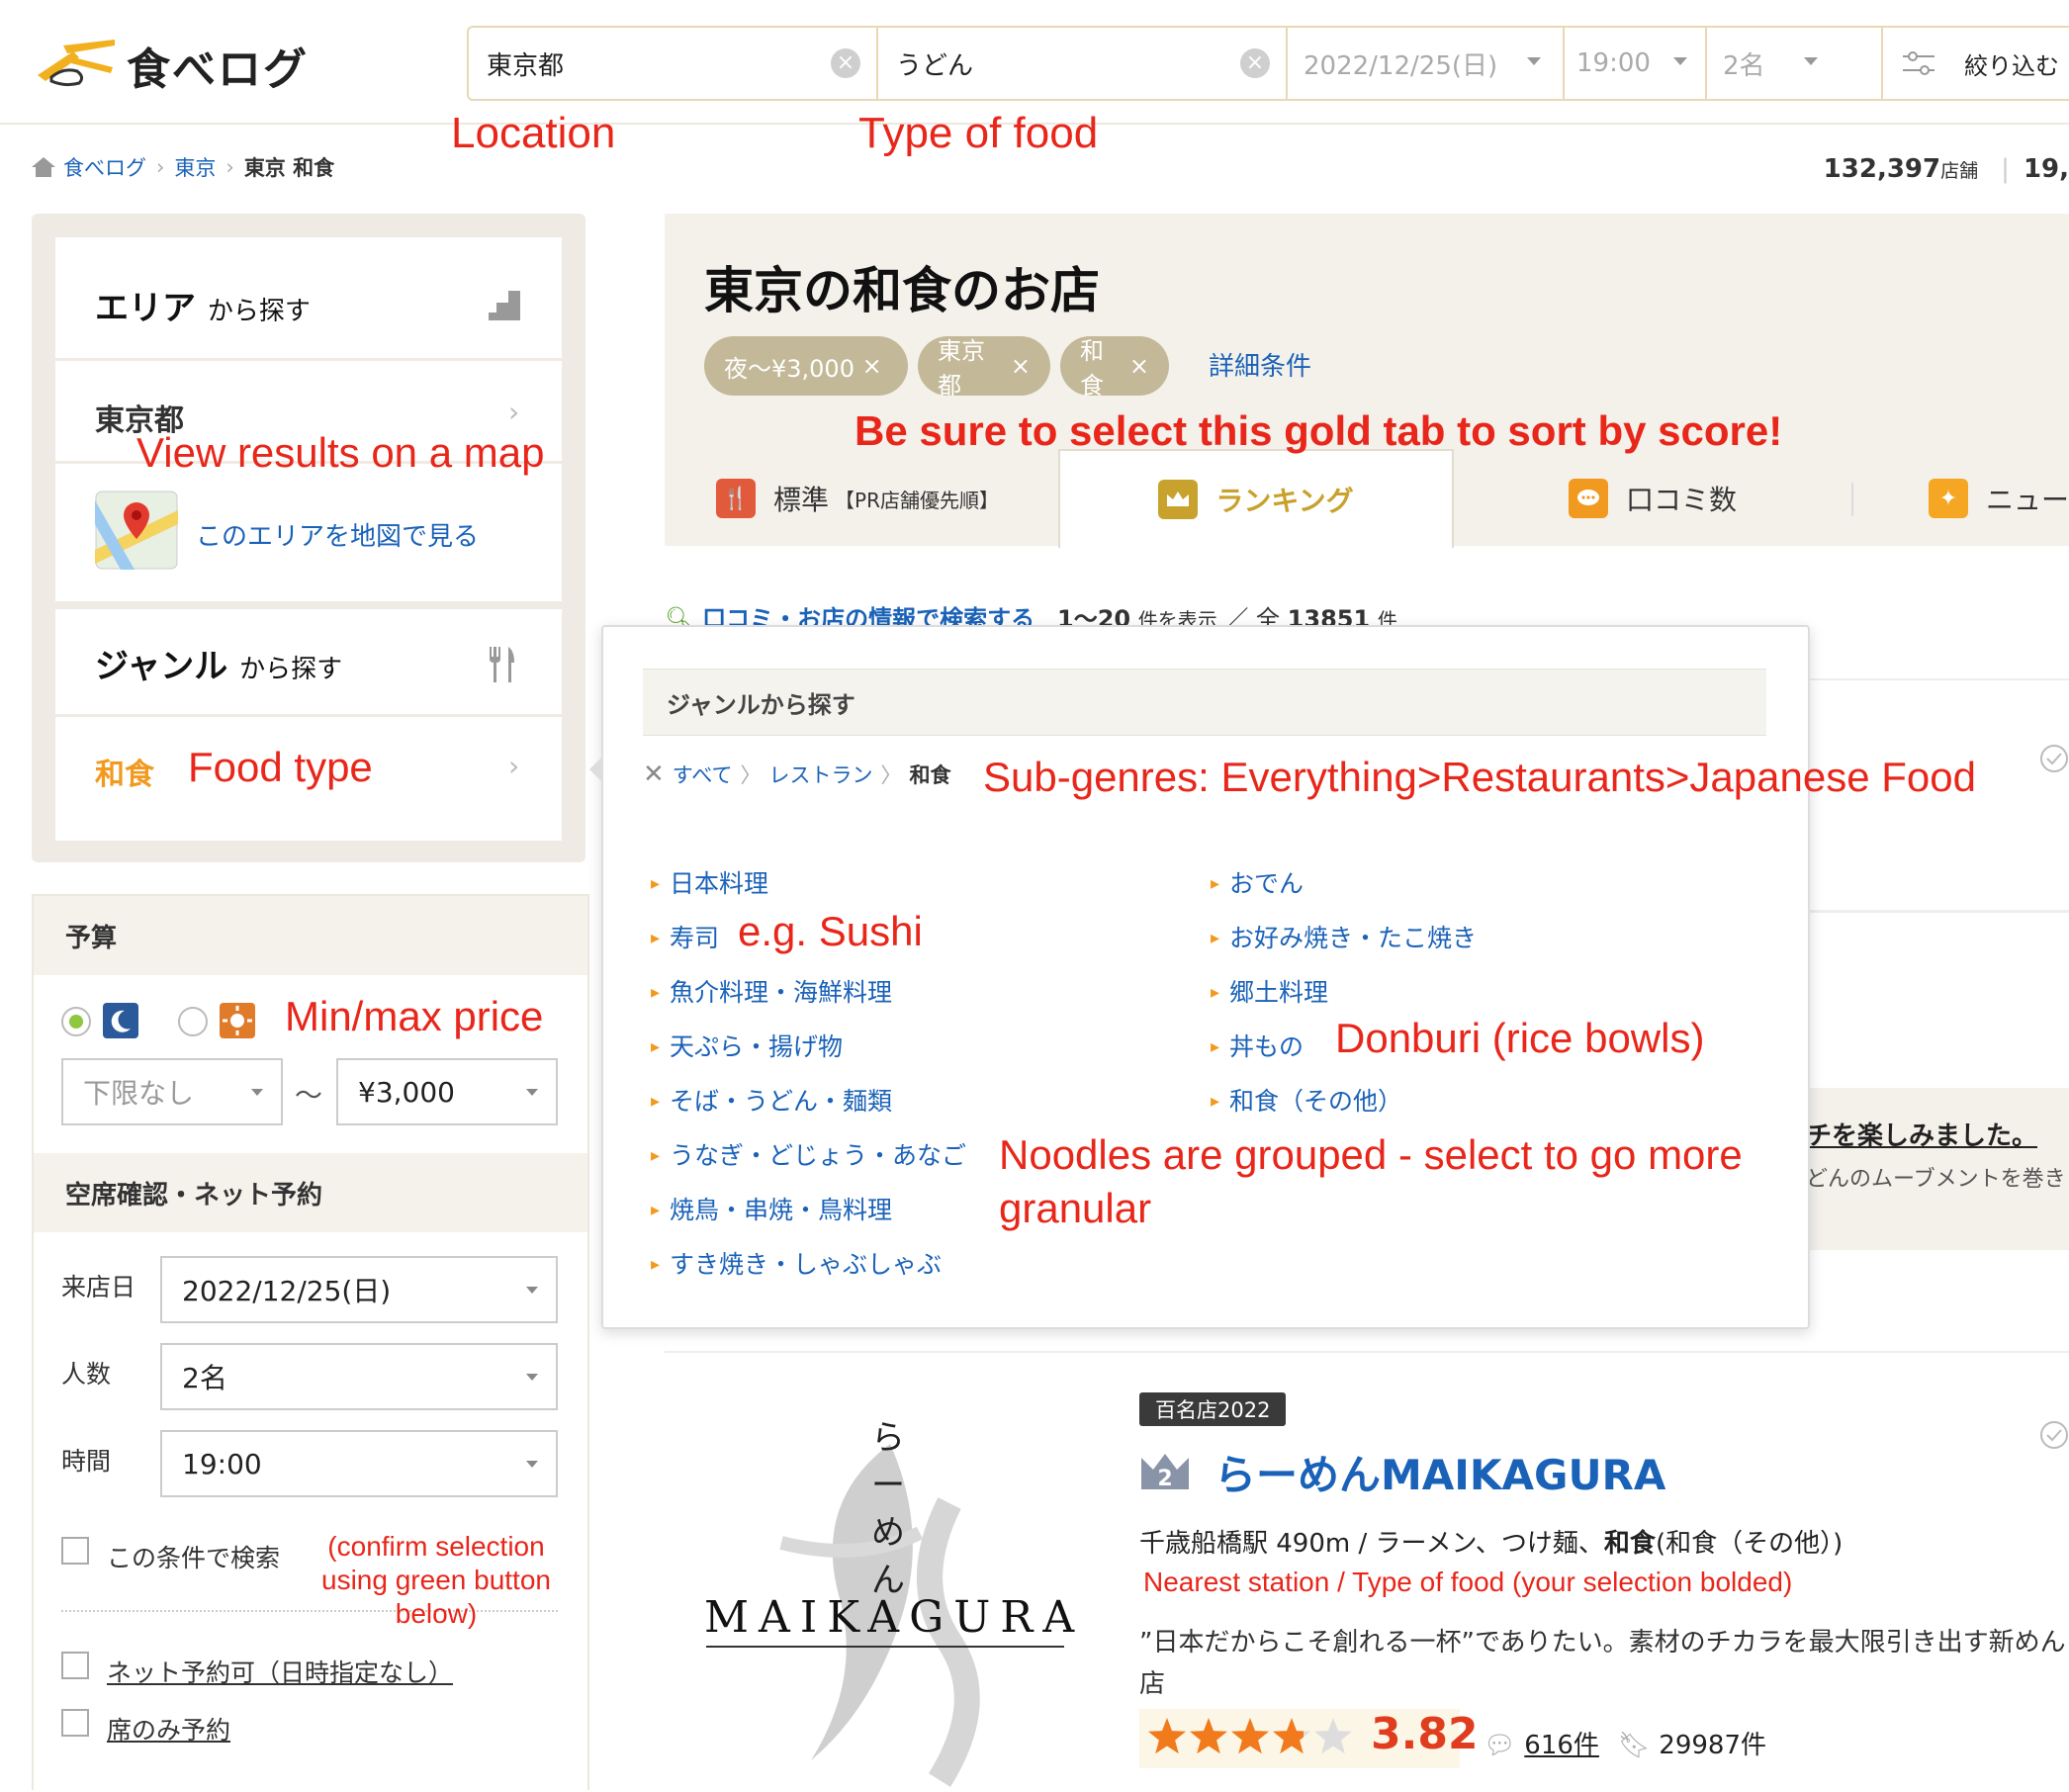 The image size is (2069, 1792). I want to click on moon-icon, so click(121, 1020).